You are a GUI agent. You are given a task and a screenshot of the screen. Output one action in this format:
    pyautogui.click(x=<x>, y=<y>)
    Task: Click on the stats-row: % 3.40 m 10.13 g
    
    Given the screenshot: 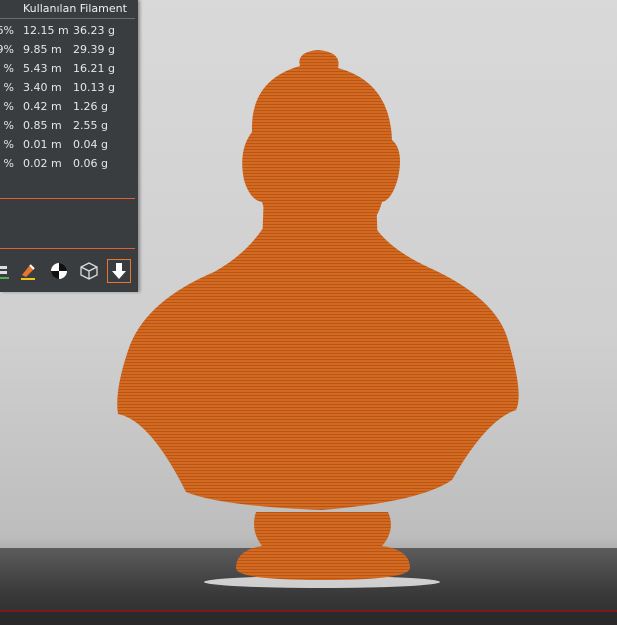 What is the action you would take?
    pyautogui.click(x=59, y=87)
    